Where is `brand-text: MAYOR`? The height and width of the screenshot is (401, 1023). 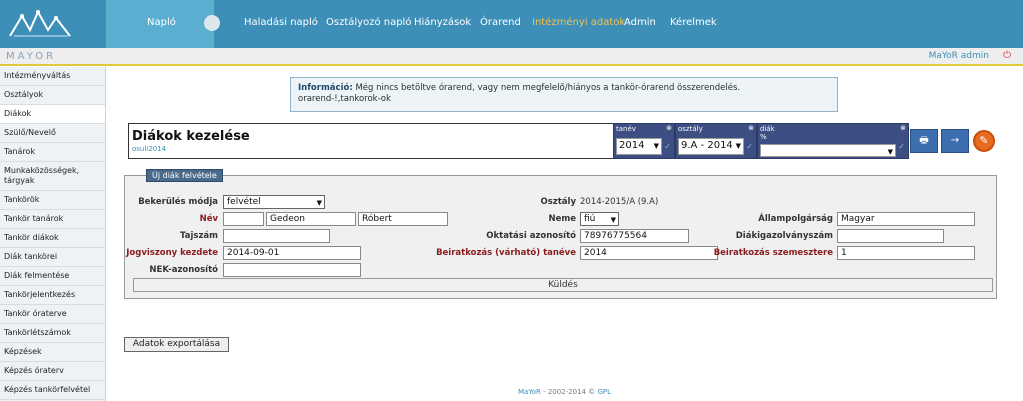 brand-text: MAYOR is located at coordinates (31, 56).